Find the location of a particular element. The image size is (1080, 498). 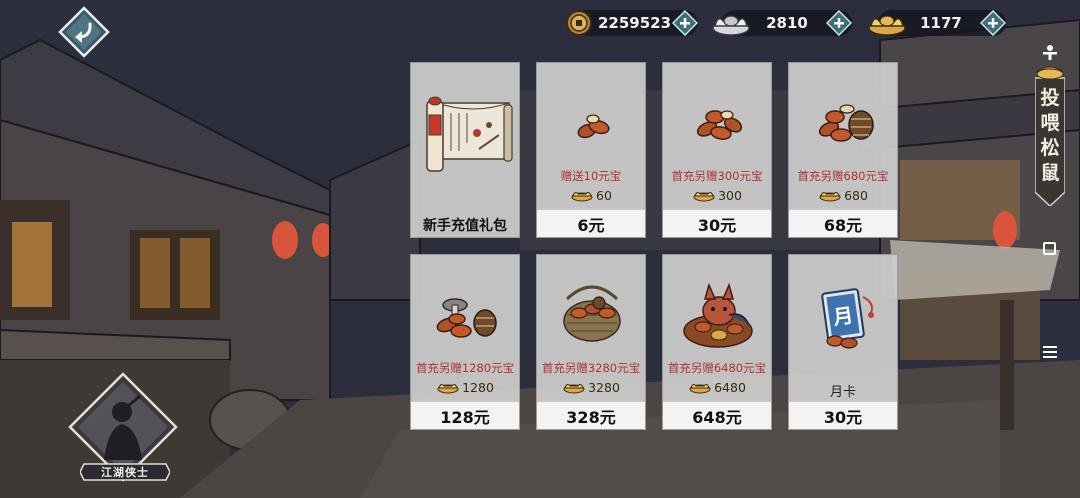

gold-ingot-bar: 1177 is located at coordinates (937, 23).